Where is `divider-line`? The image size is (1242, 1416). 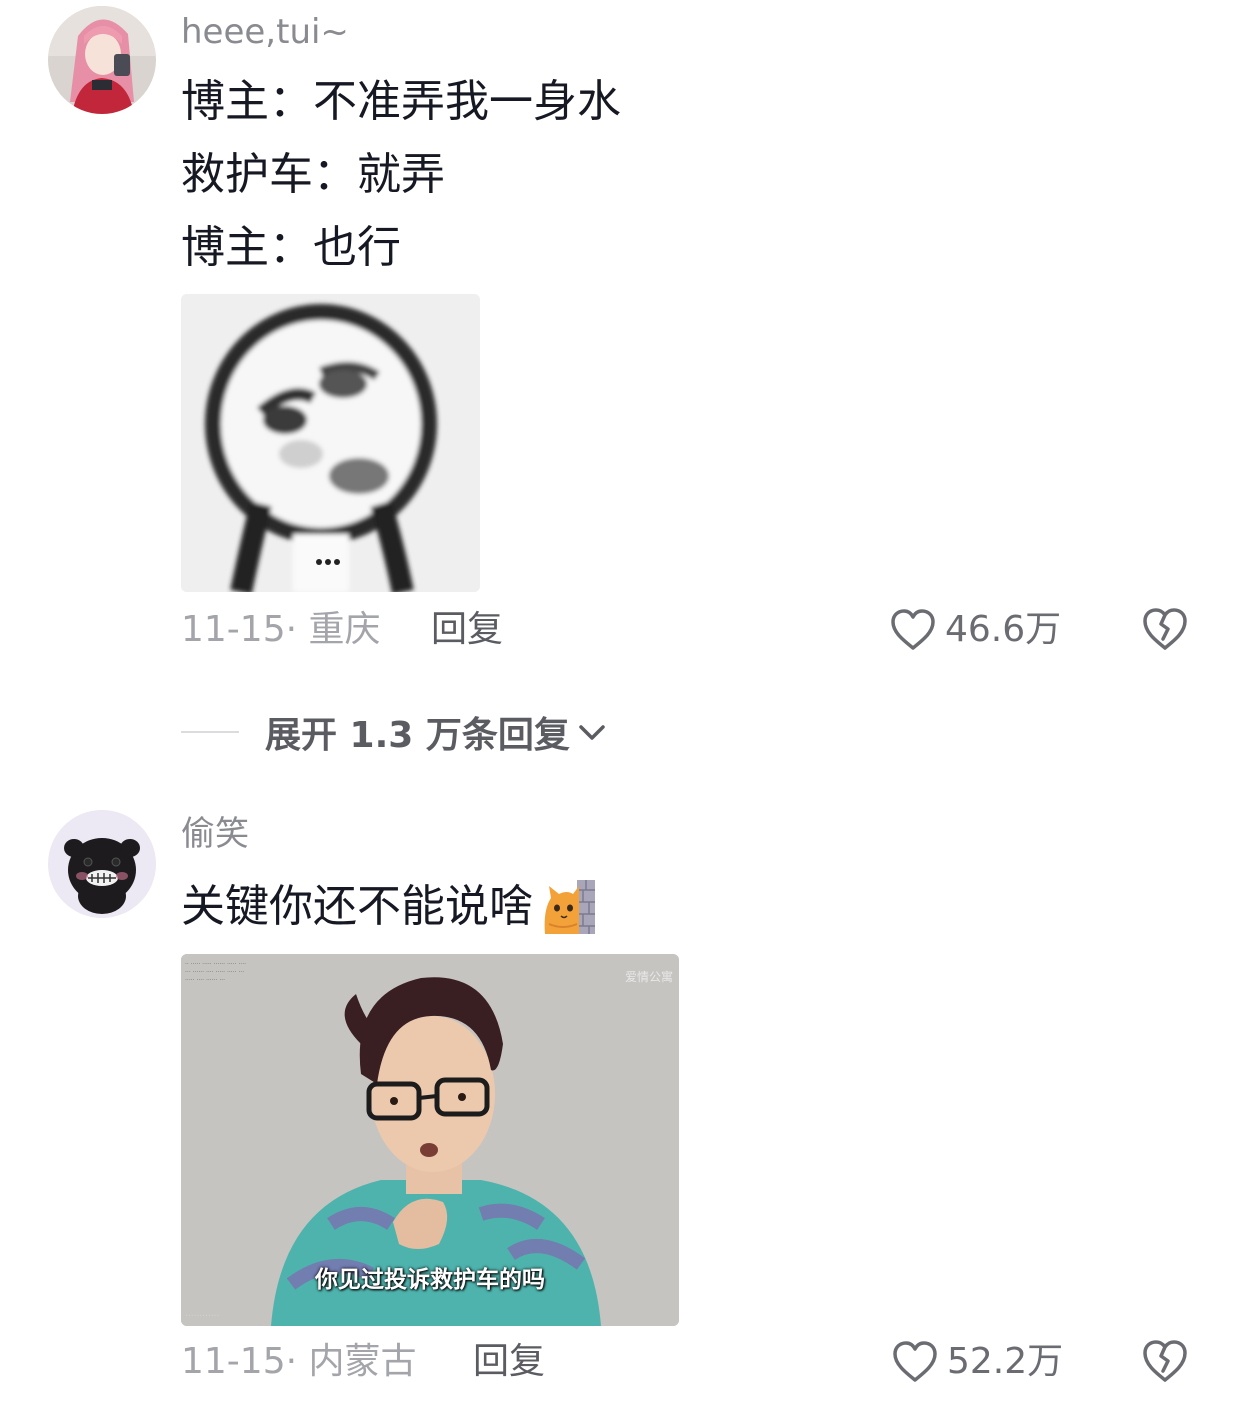
divider-line is located at coordinates (210, 732).